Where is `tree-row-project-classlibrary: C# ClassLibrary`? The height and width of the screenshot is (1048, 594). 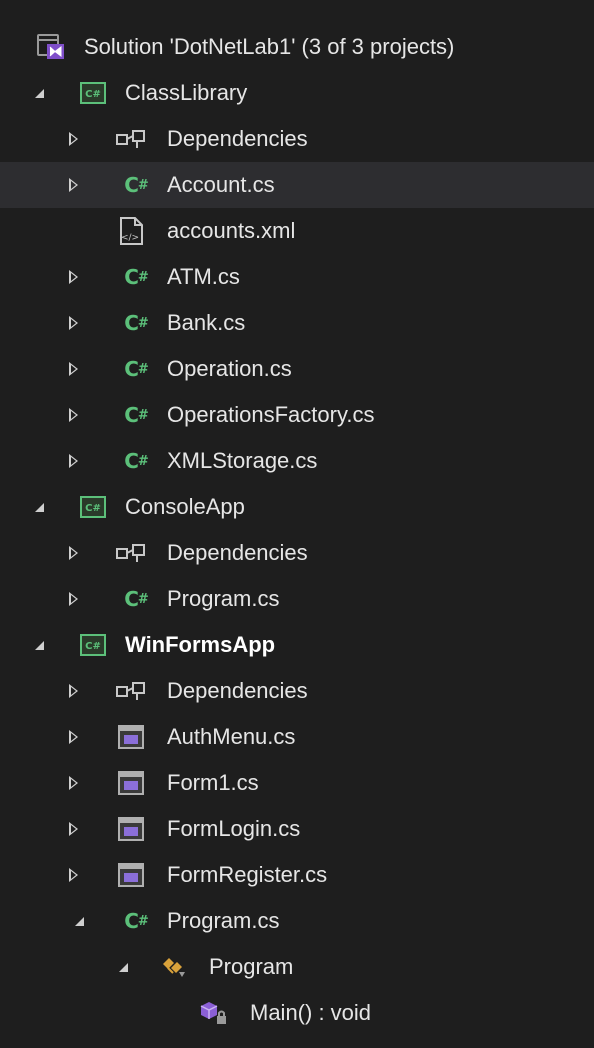 tree-row-project-classlibrary: C# ClassLibrary is located at coordinates (297, 93).